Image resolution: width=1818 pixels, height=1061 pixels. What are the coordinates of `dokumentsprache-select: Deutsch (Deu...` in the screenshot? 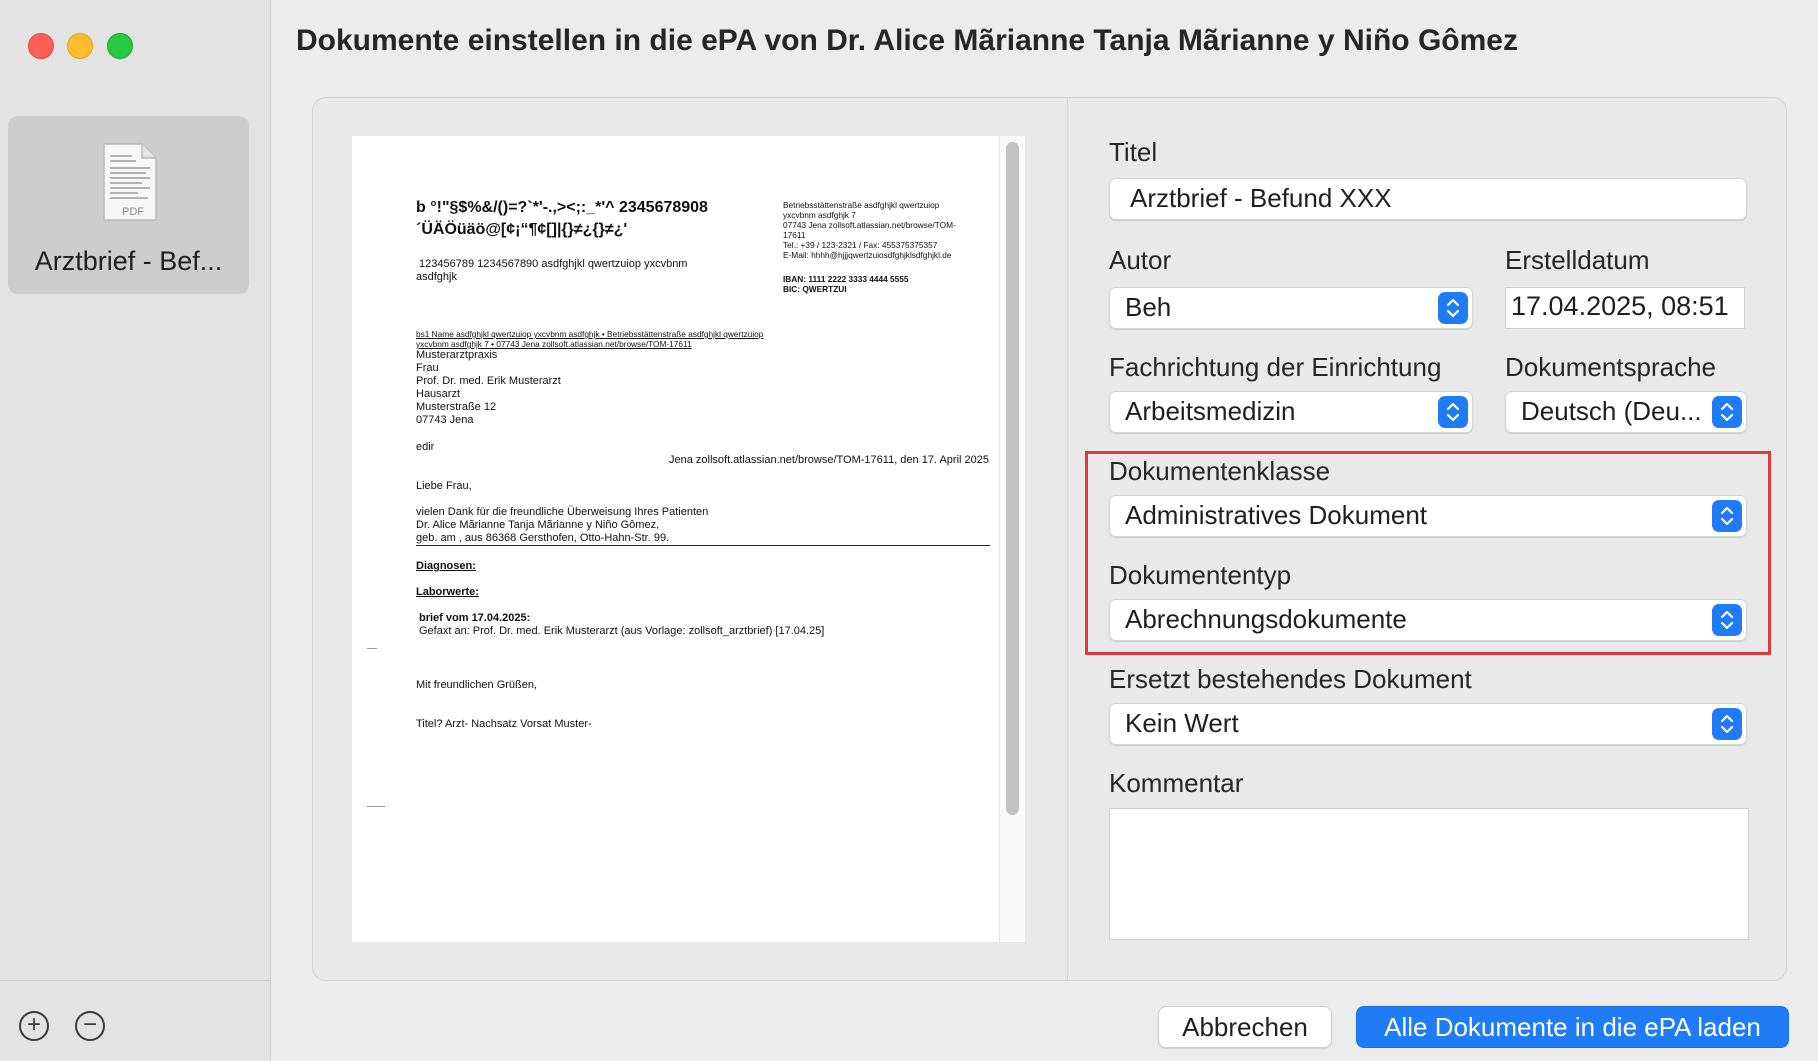 It's located at (1626, 412).